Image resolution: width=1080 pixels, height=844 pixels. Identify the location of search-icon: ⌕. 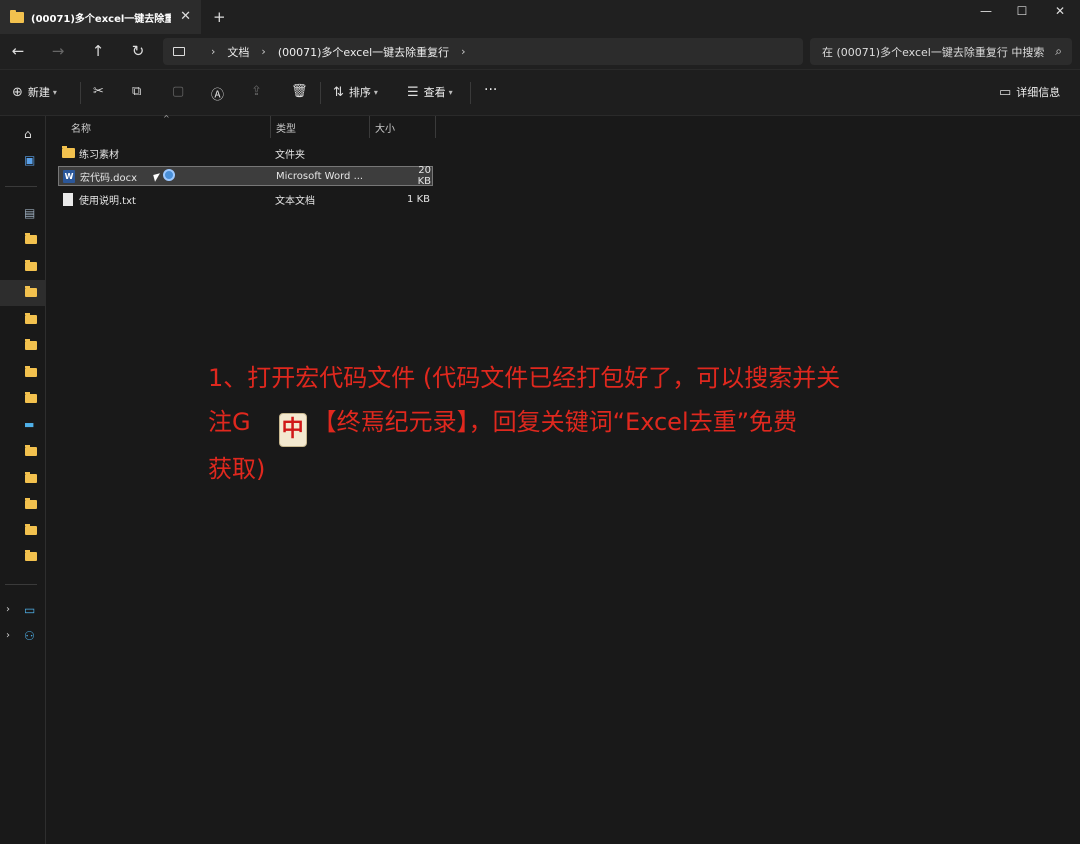
(1058, 51).